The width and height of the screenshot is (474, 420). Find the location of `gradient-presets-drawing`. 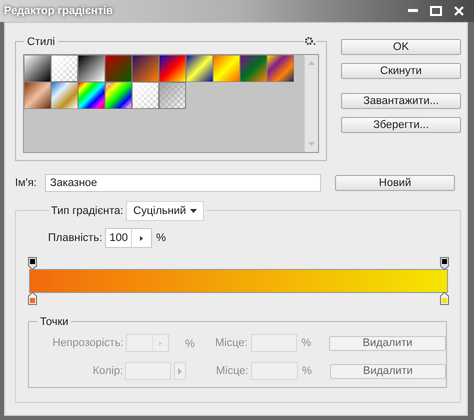

gradient-presets-drawing is located at coordinates (160, 82).